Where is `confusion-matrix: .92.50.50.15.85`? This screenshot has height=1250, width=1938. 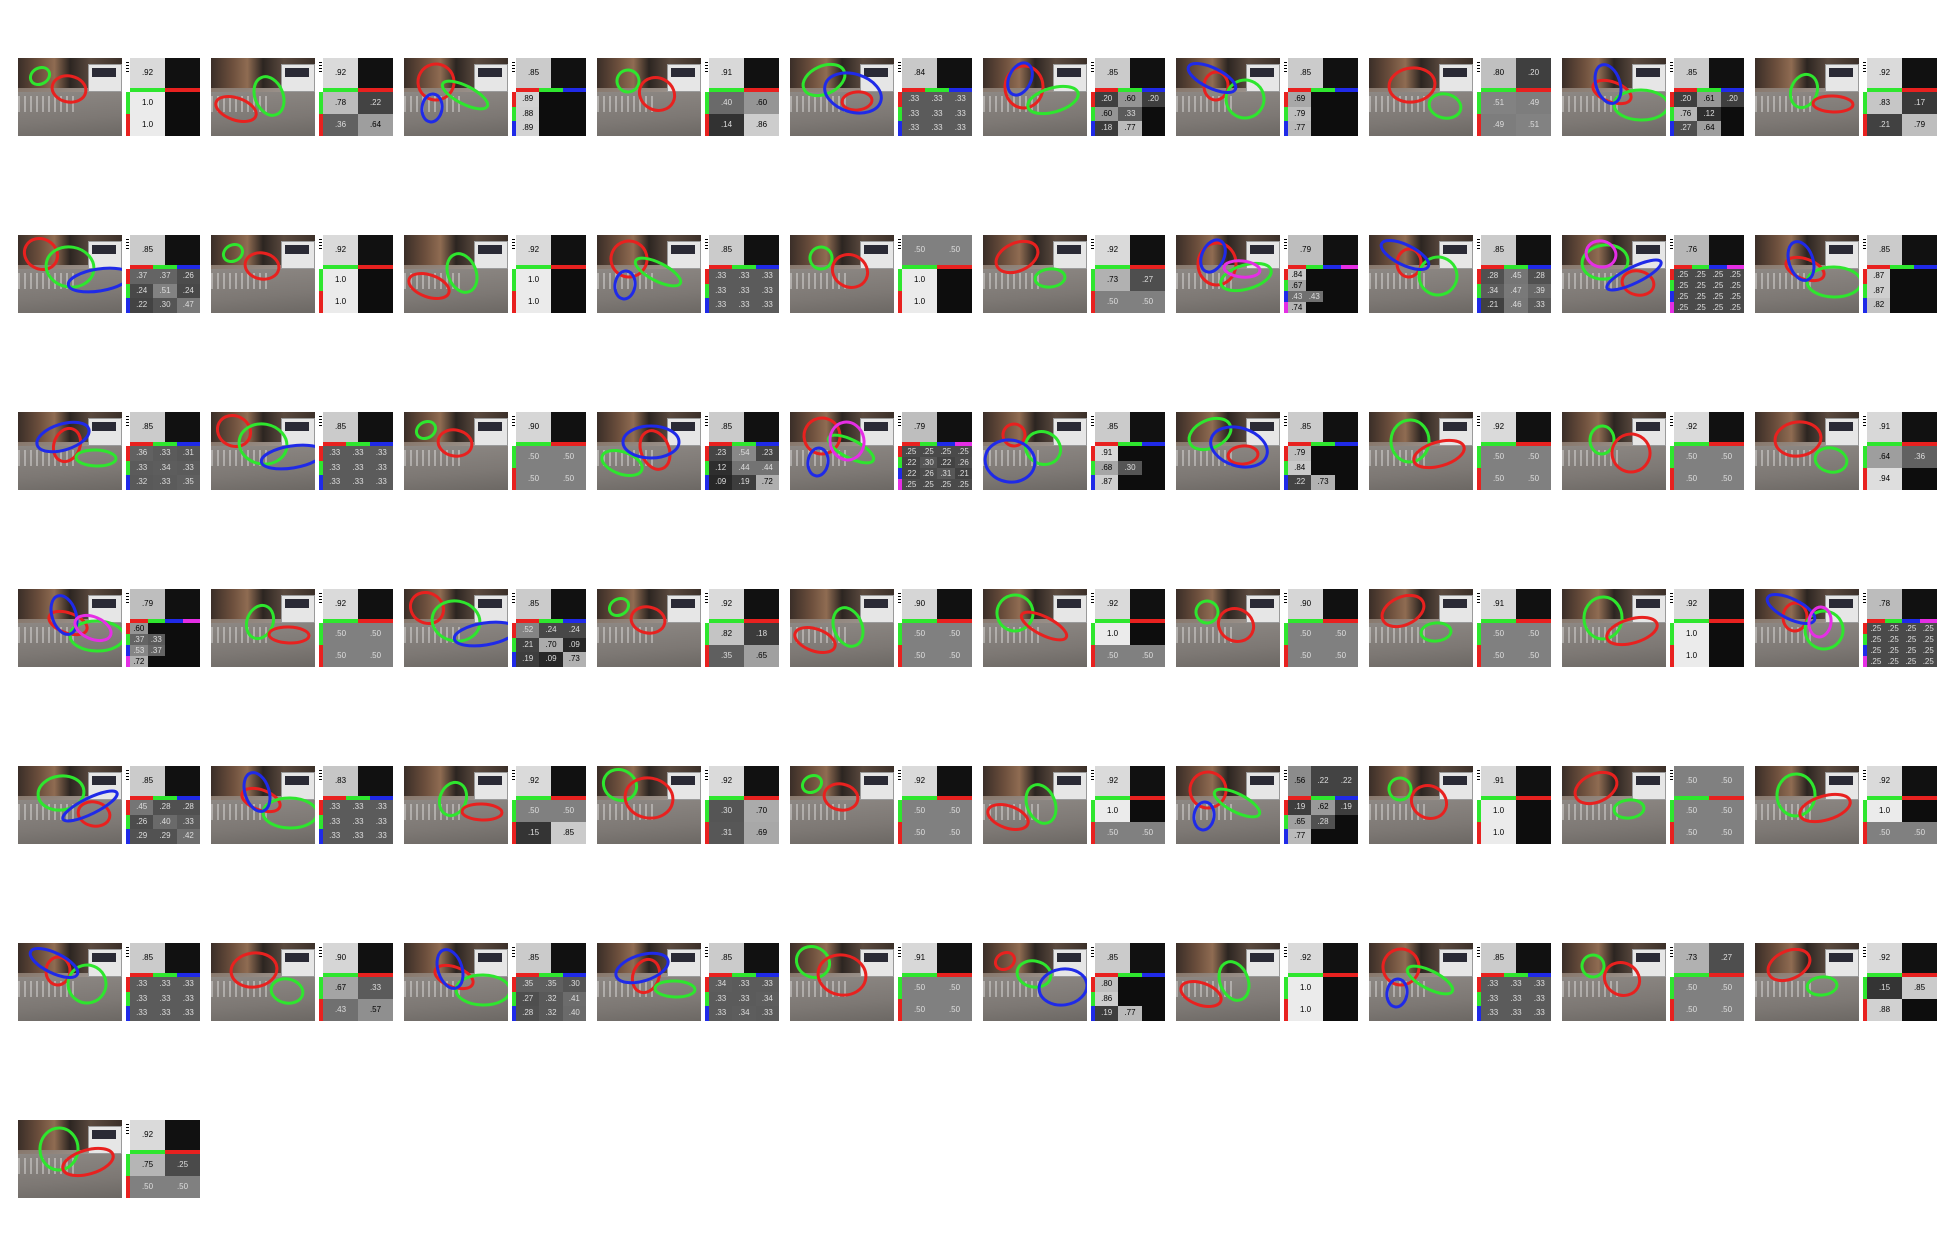 confusion-matrix: .92.50.50.15.85 is located at coordinates (549, 805).